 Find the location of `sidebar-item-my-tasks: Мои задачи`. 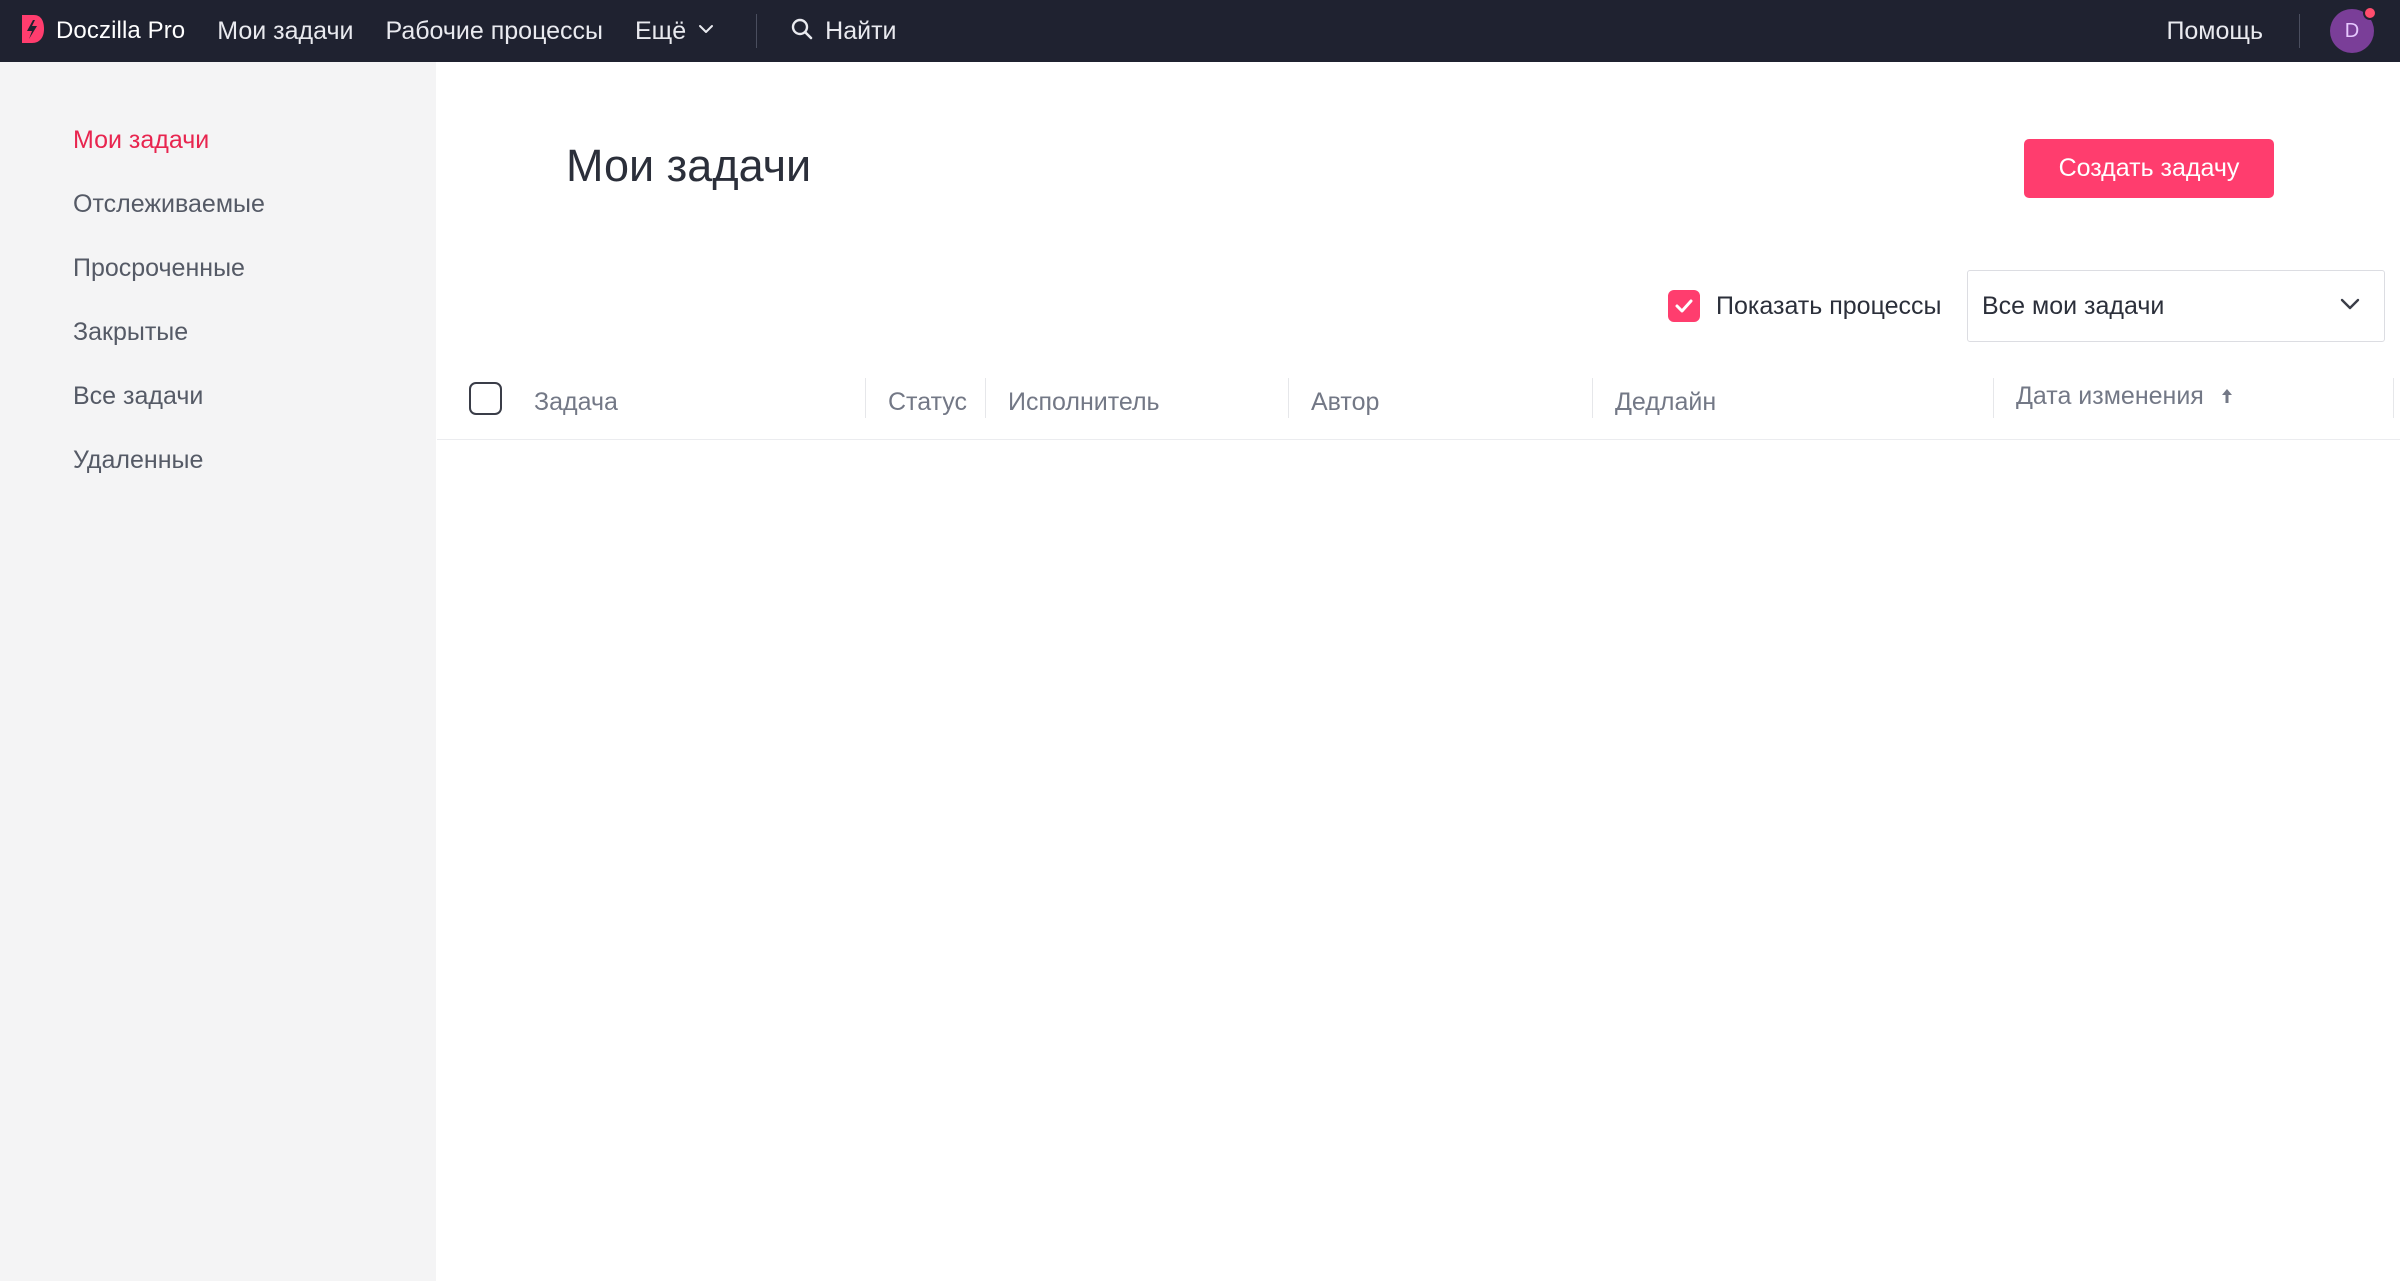

sidebar-item-my-tasks: Мои задачи is located at coordinates (141, 140).